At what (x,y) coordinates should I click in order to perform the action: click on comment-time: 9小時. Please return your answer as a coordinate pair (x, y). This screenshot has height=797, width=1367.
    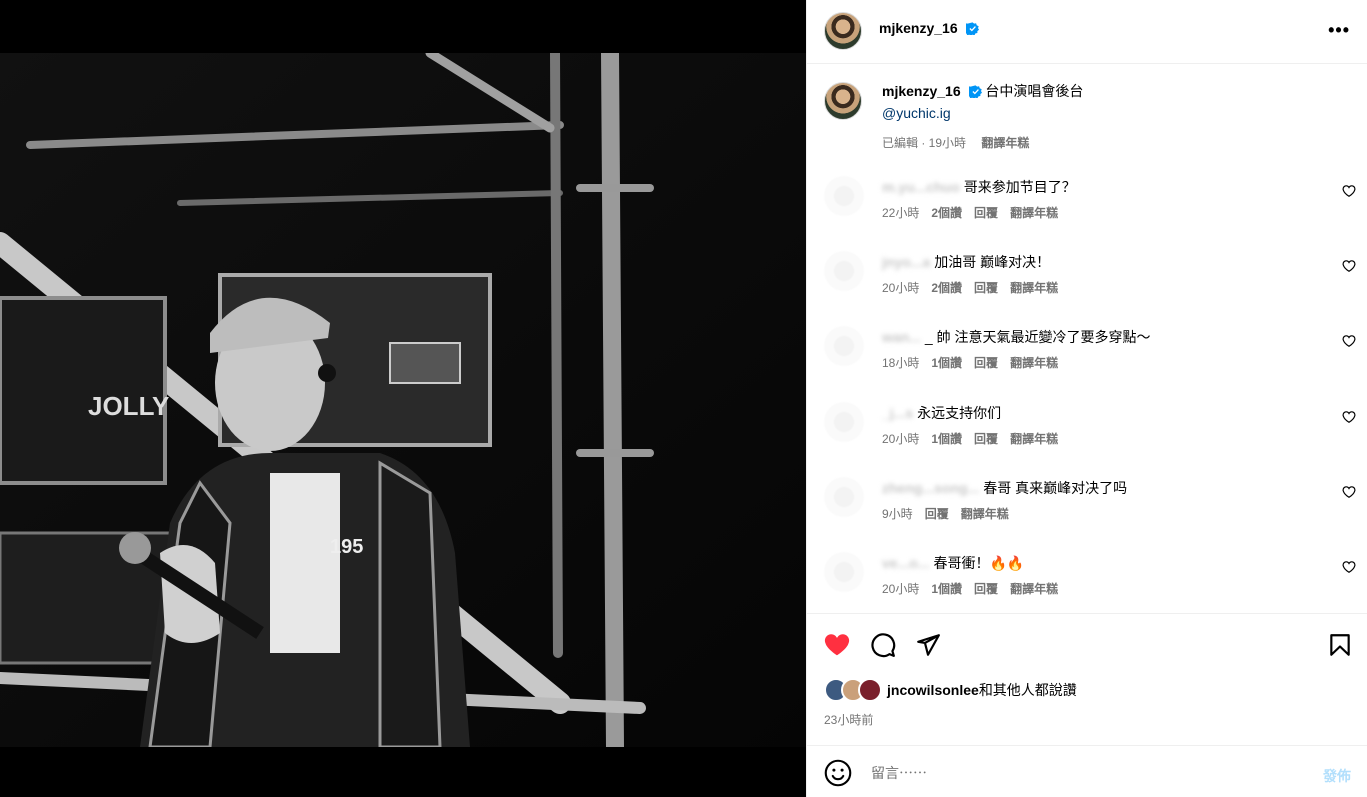
    Looking at the image, I should click on (897, 514).